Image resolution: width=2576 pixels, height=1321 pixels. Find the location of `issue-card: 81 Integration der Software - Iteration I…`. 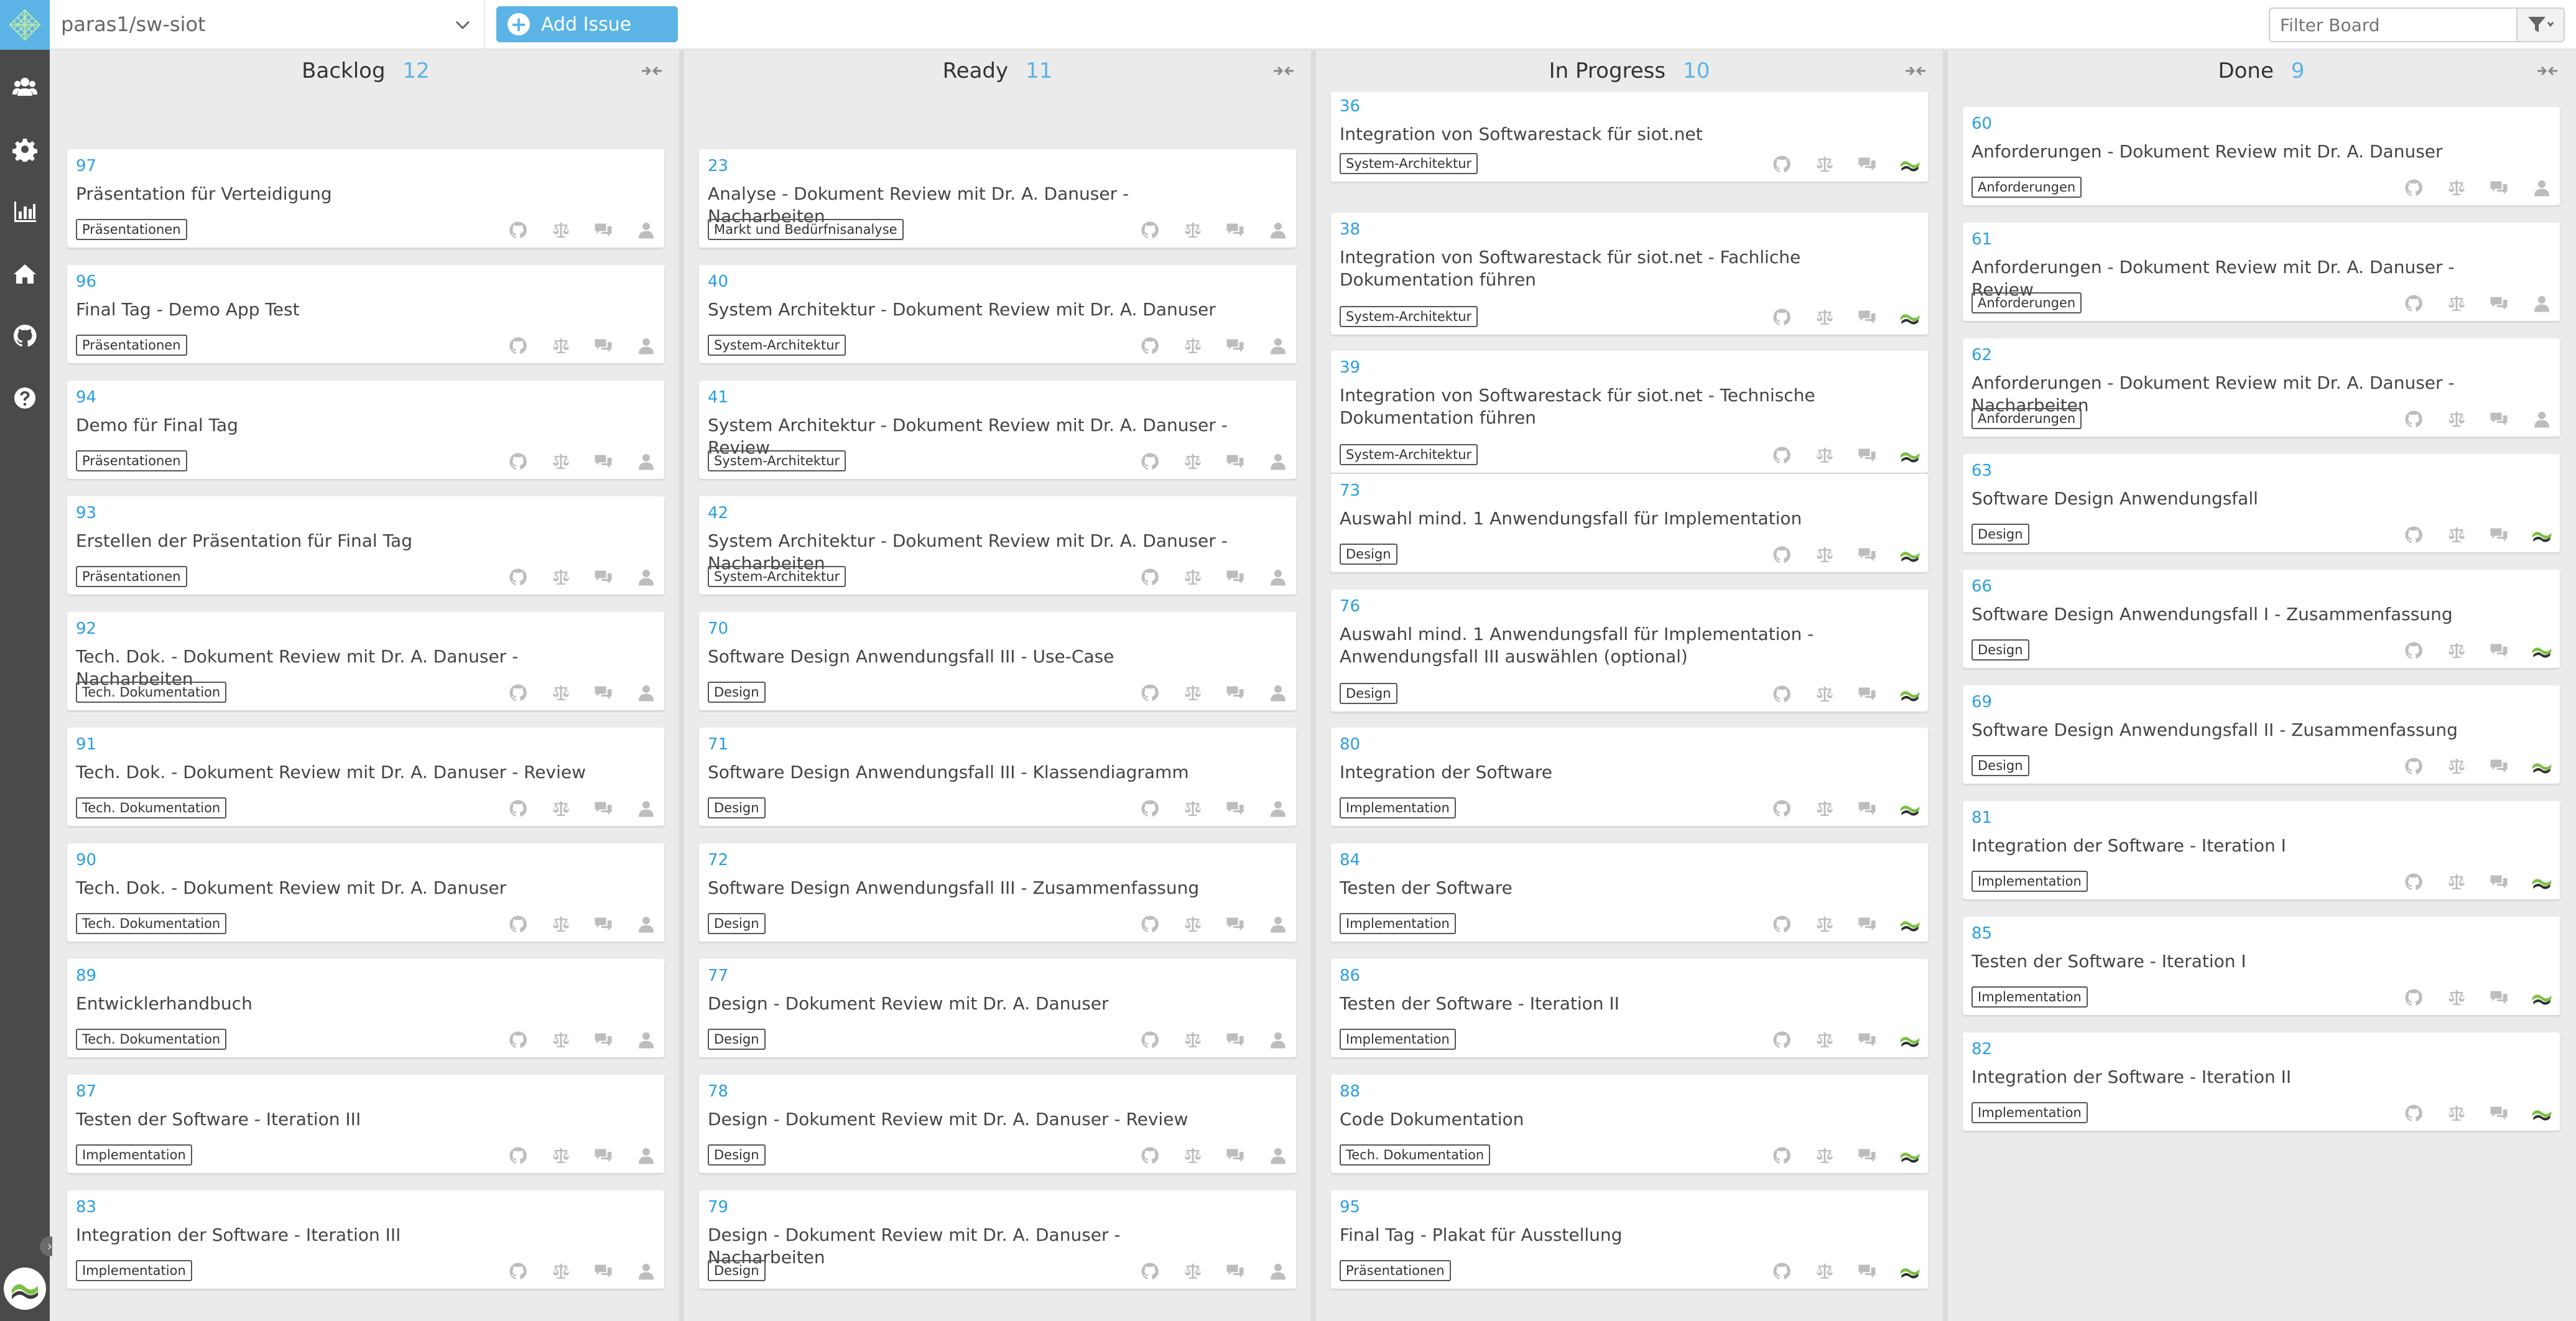

issue-card: 81 Integration der Software - Iteration I… is located at coordinates (2261, 850).